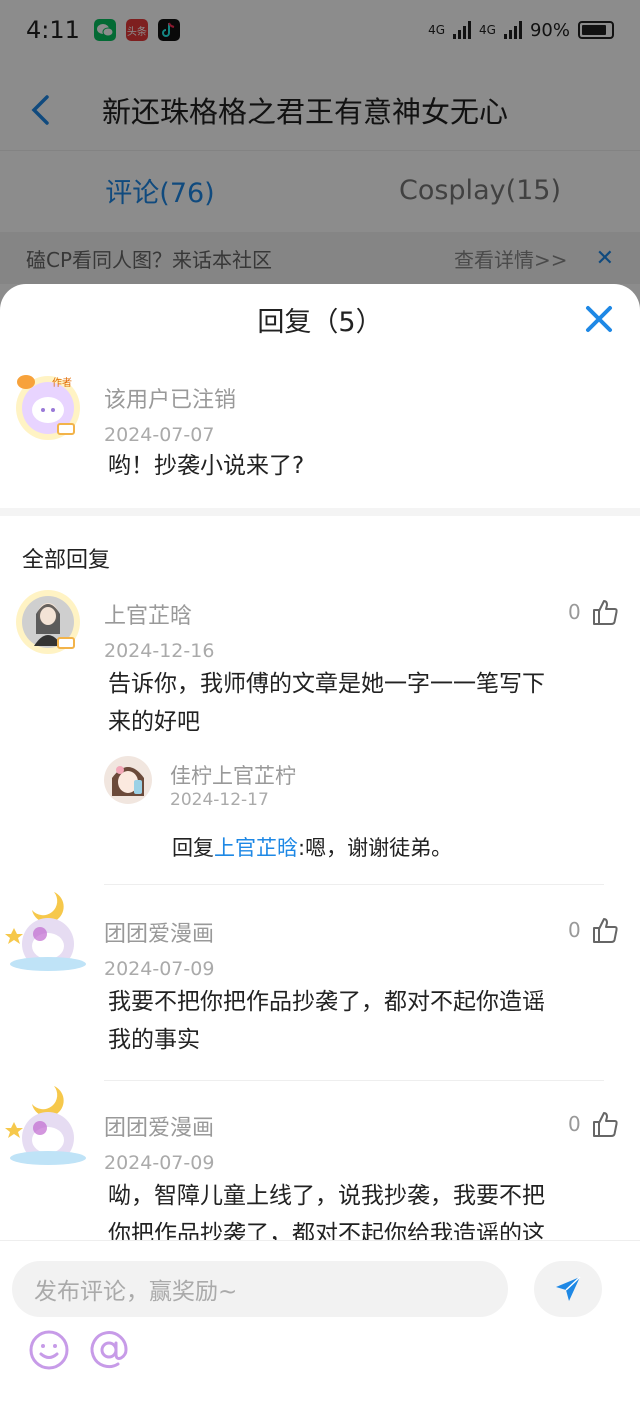  I want to click on section-divider, so click(320, 512).